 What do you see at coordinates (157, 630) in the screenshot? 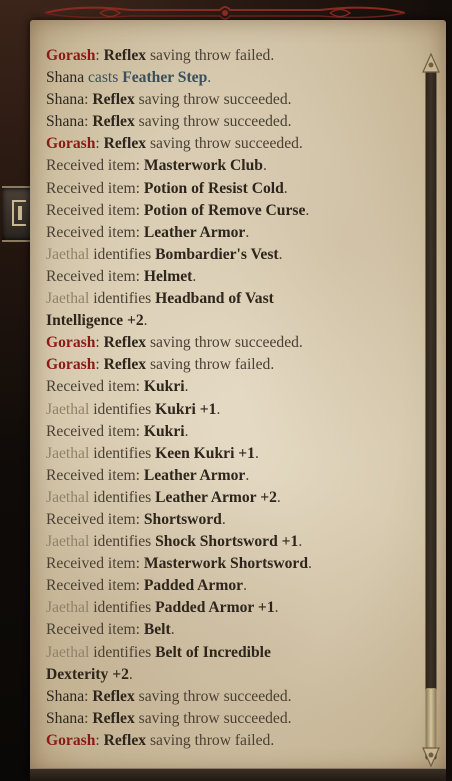
I see `log-text: Belt` at bounding box center [157, 630].